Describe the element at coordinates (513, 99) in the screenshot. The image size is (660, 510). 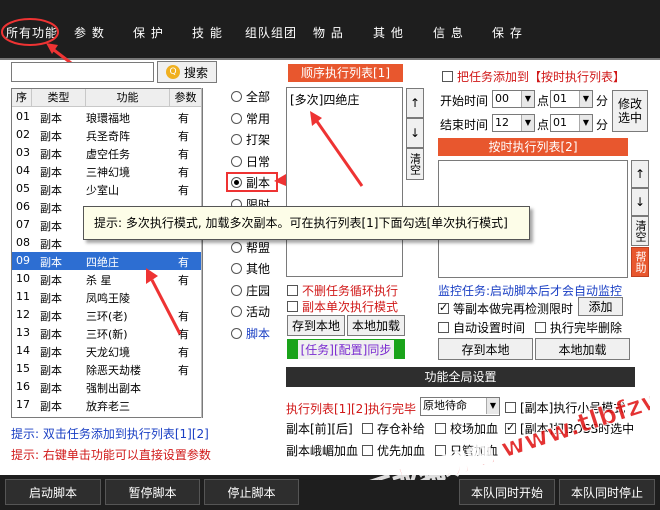
I see `start-hour-select: 00 ▼` at that location.